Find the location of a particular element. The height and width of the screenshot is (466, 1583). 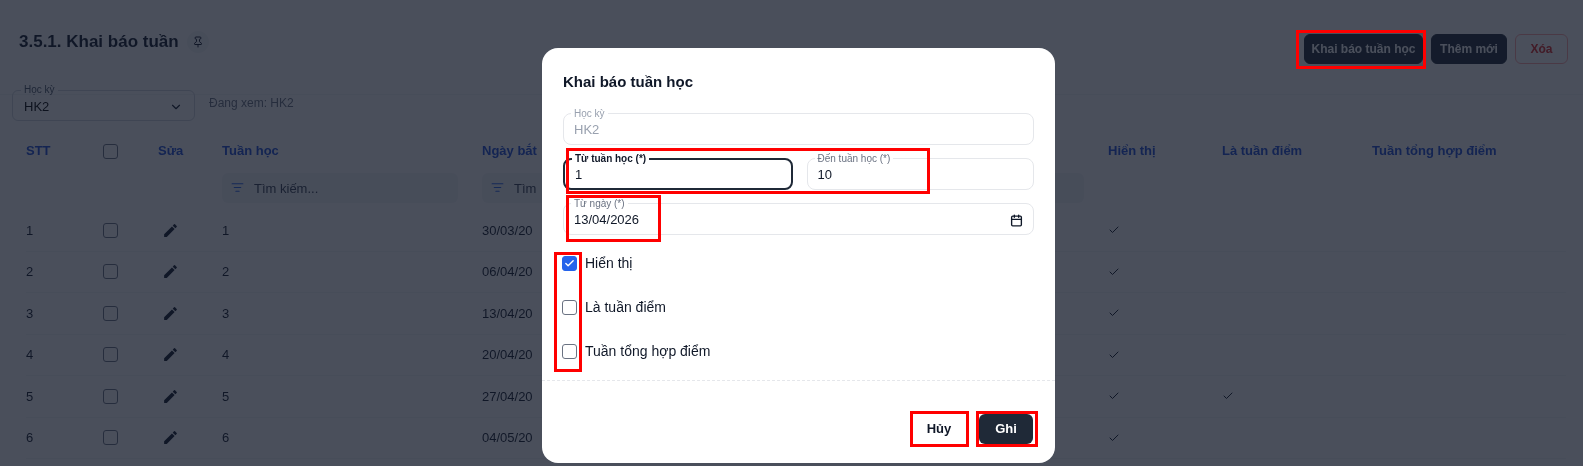

page-title: 3.5.1. Khai báo tuần is located at coordinates (99, 42).